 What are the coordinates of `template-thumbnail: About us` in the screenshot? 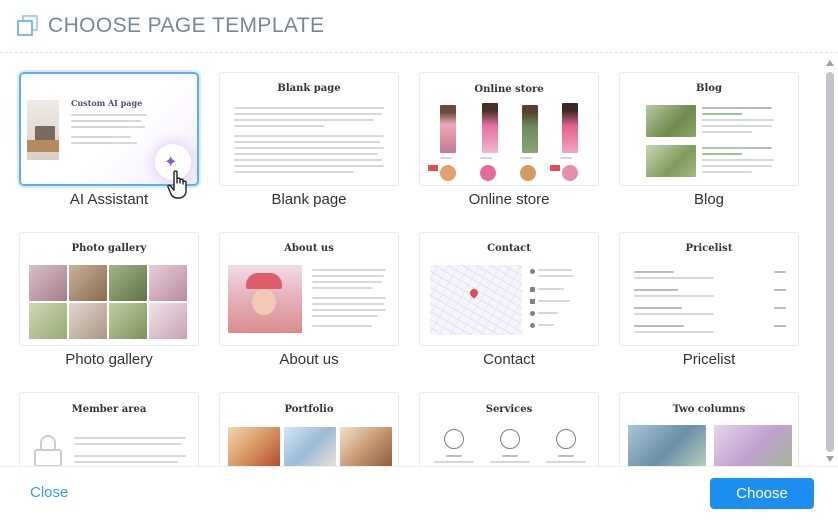 It's located at (309, 289).